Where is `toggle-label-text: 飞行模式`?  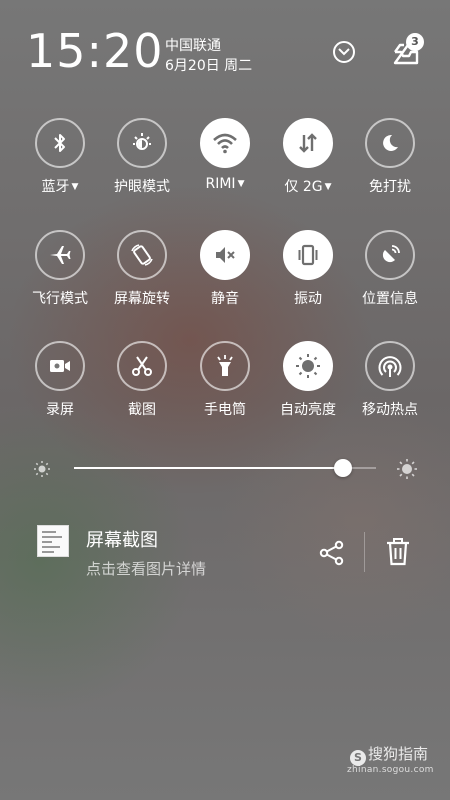 toggle-label-text: 飞行模式 is located at coordinates (60, 299).